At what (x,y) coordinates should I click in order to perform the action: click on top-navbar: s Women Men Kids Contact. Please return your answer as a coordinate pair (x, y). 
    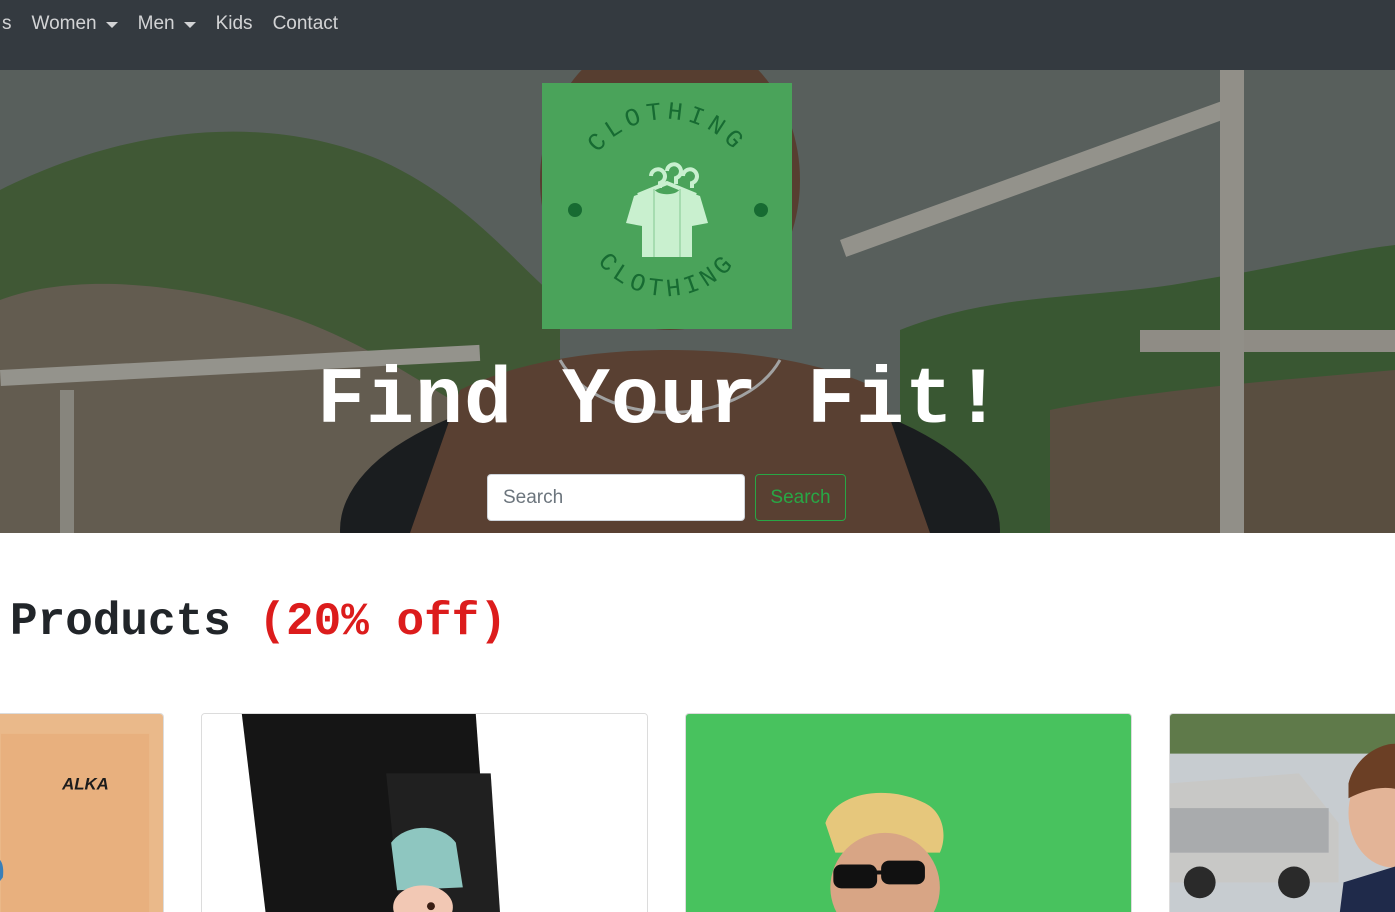
    Looking at the image, I should click on (697, 35).